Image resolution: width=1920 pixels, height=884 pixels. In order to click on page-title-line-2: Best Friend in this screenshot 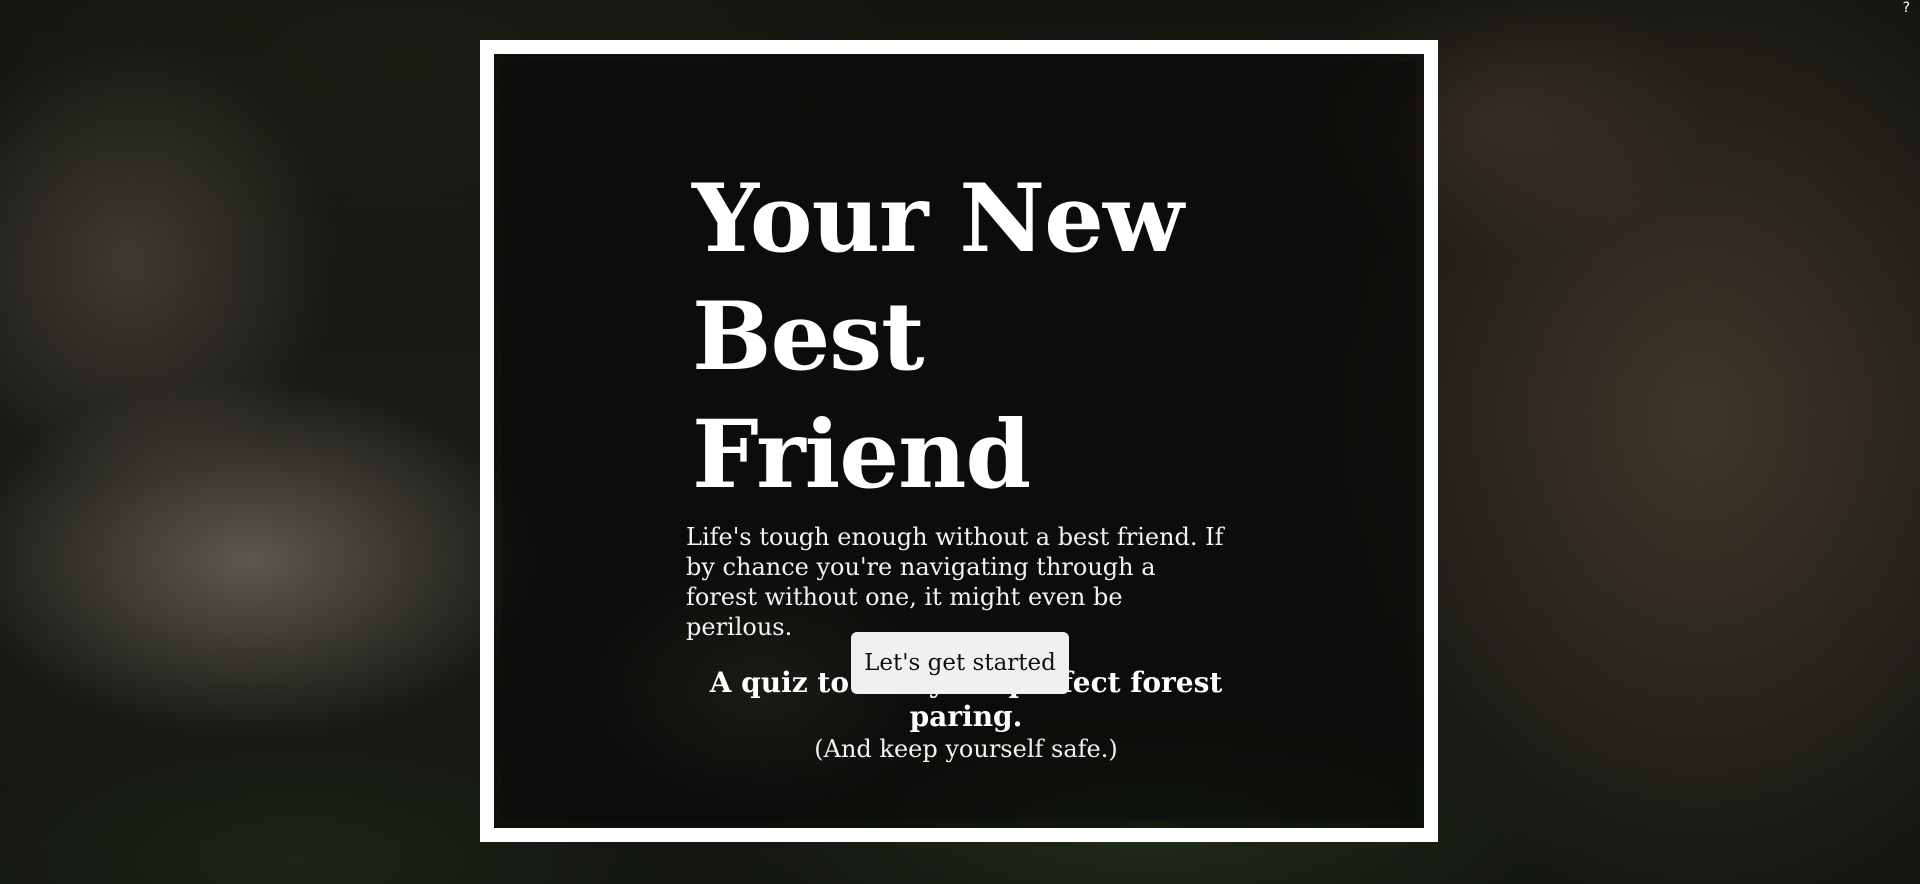, I will do `click(861, 396)`.